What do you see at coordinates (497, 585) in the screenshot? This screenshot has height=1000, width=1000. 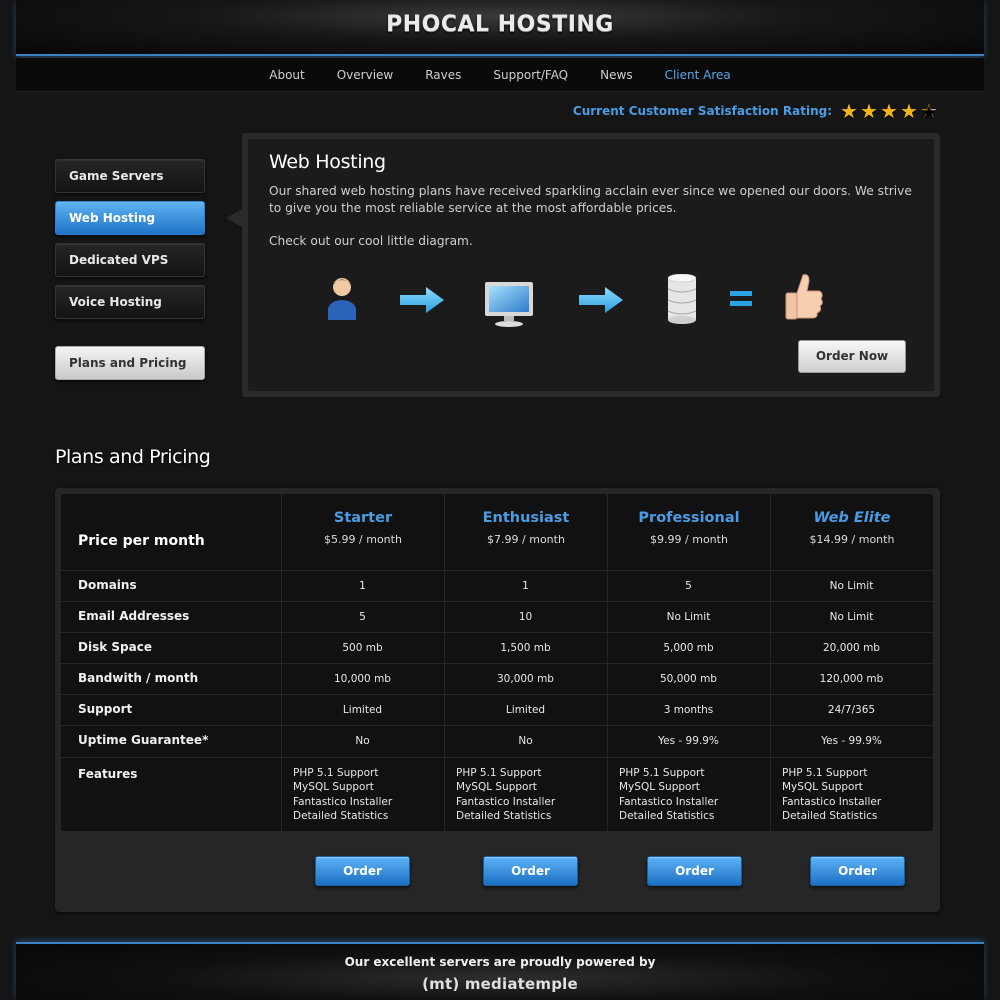 I see `table-row-domains: Domains 1 1 5 No Limit` at bounding box center [497, 585].